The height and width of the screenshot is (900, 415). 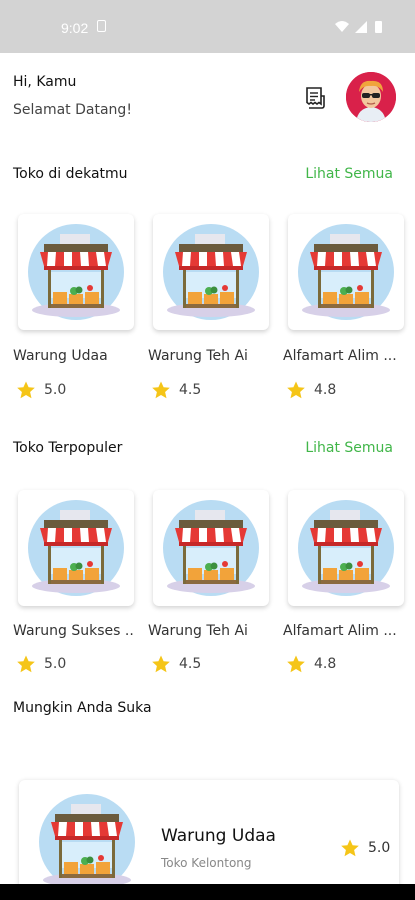 I want to click on section-title-recommended: Mungkin Anda Suka, so click(x=82, y=708).